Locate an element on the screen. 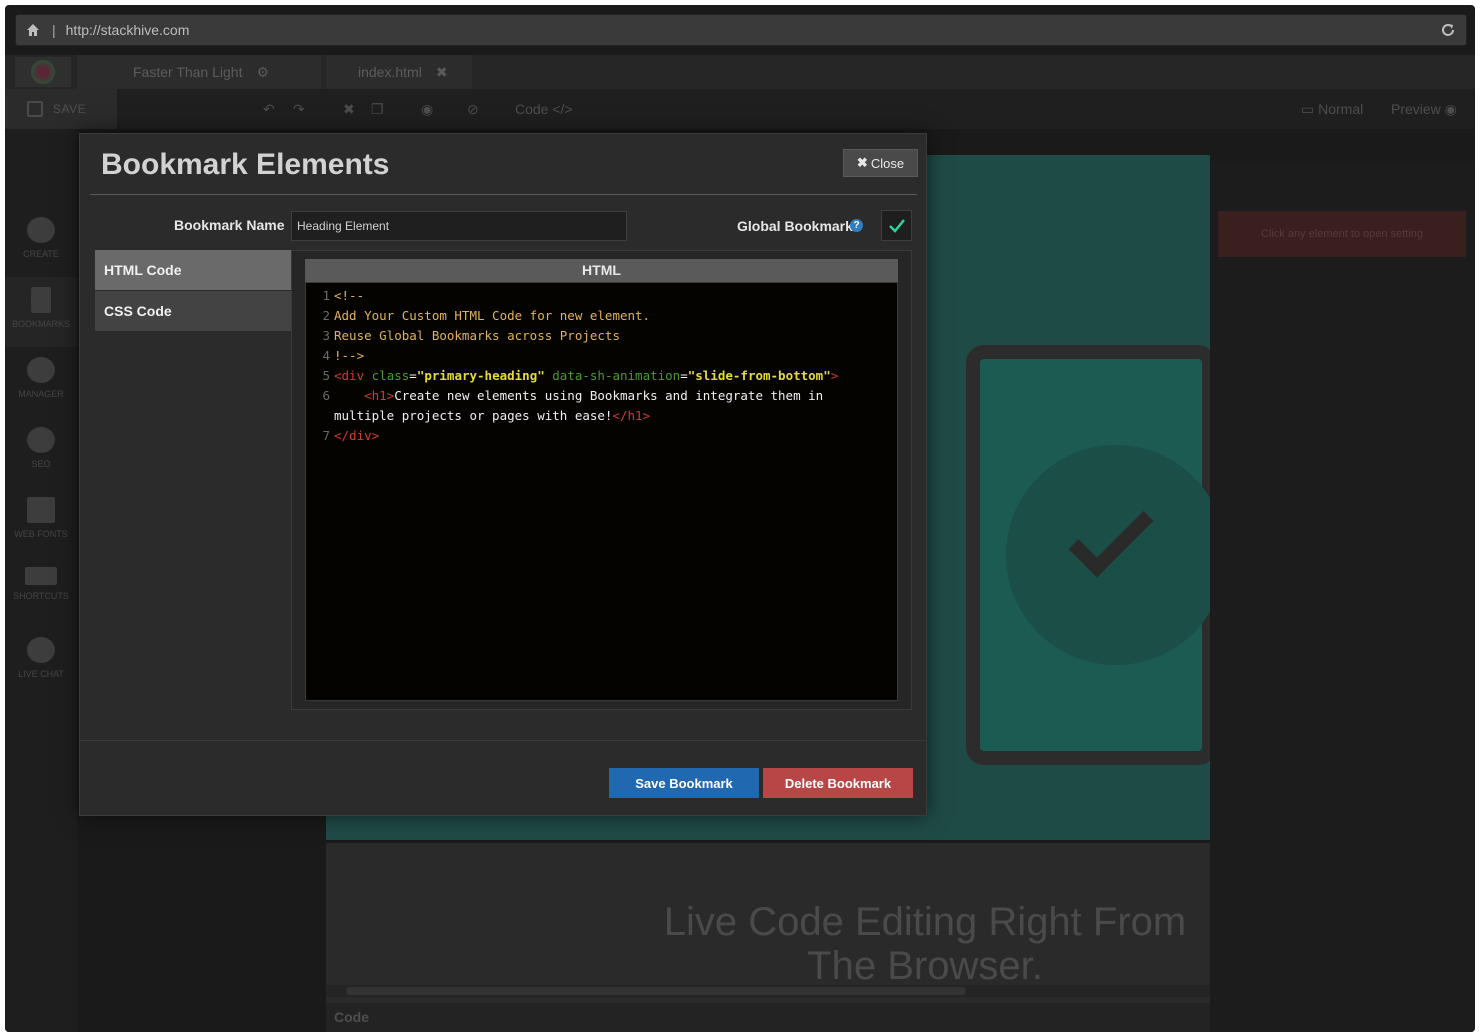  app-logo is located at coordinates (43, 72).